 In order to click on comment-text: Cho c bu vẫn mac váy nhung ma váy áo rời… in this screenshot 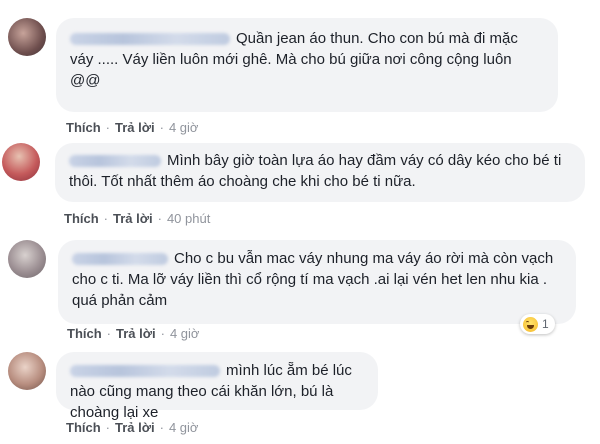, I will do `click(313, 279)`.